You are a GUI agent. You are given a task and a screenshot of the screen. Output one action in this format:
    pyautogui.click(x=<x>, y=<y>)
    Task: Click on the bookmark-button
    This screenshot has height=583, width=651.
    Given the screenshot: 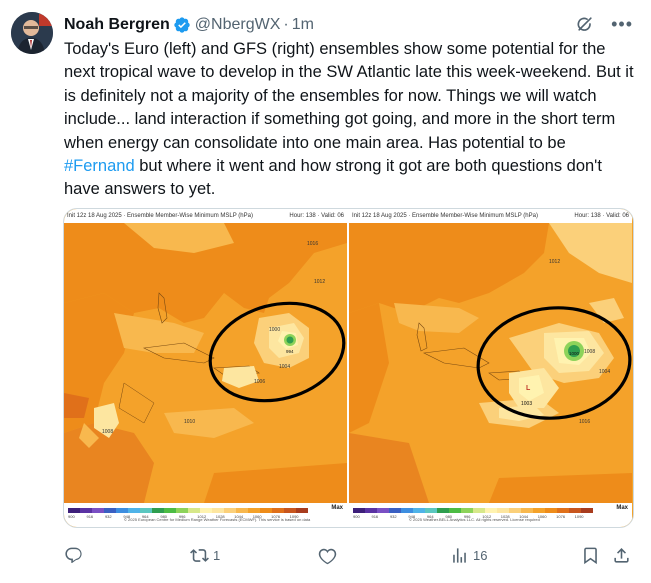 What is the action you would take?
    pyautogui.click(x=590, y=555)
    